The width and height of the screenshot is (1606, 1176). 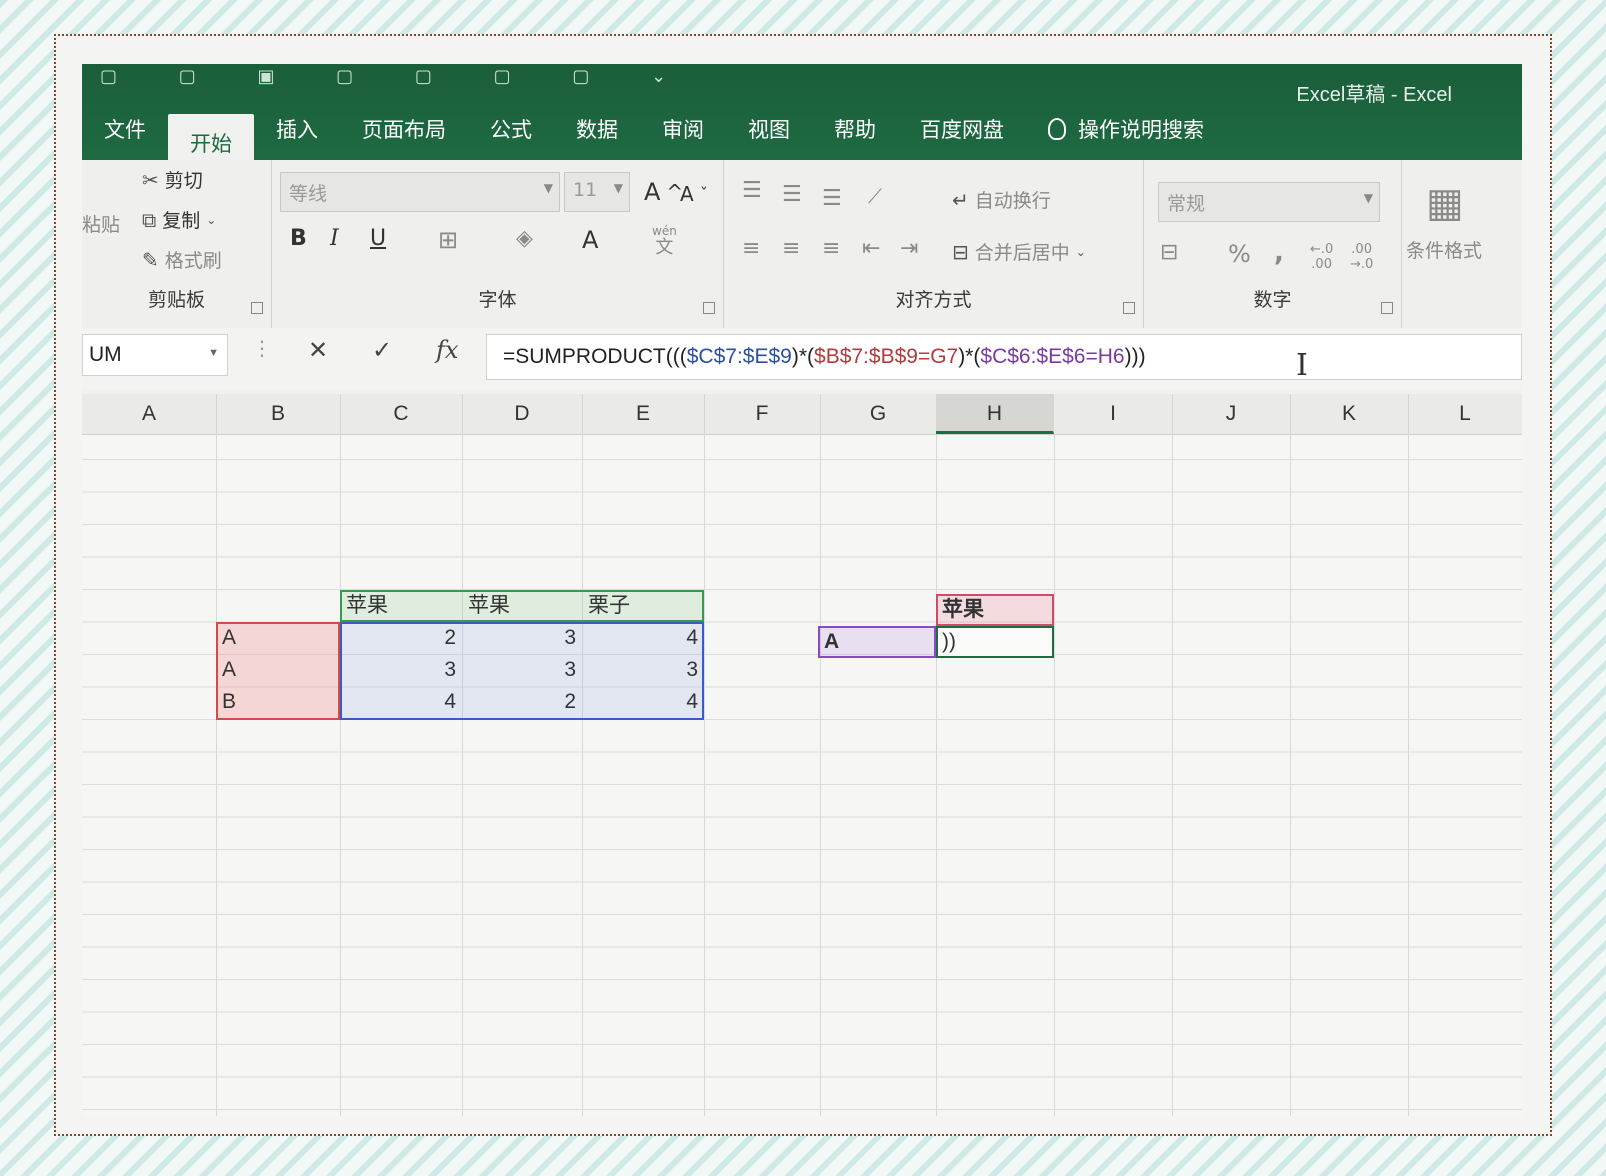 What do you see at coordinates (277, 670) in the screenshot?
I see `cell-b8: A` at bounding box center [277, 670].